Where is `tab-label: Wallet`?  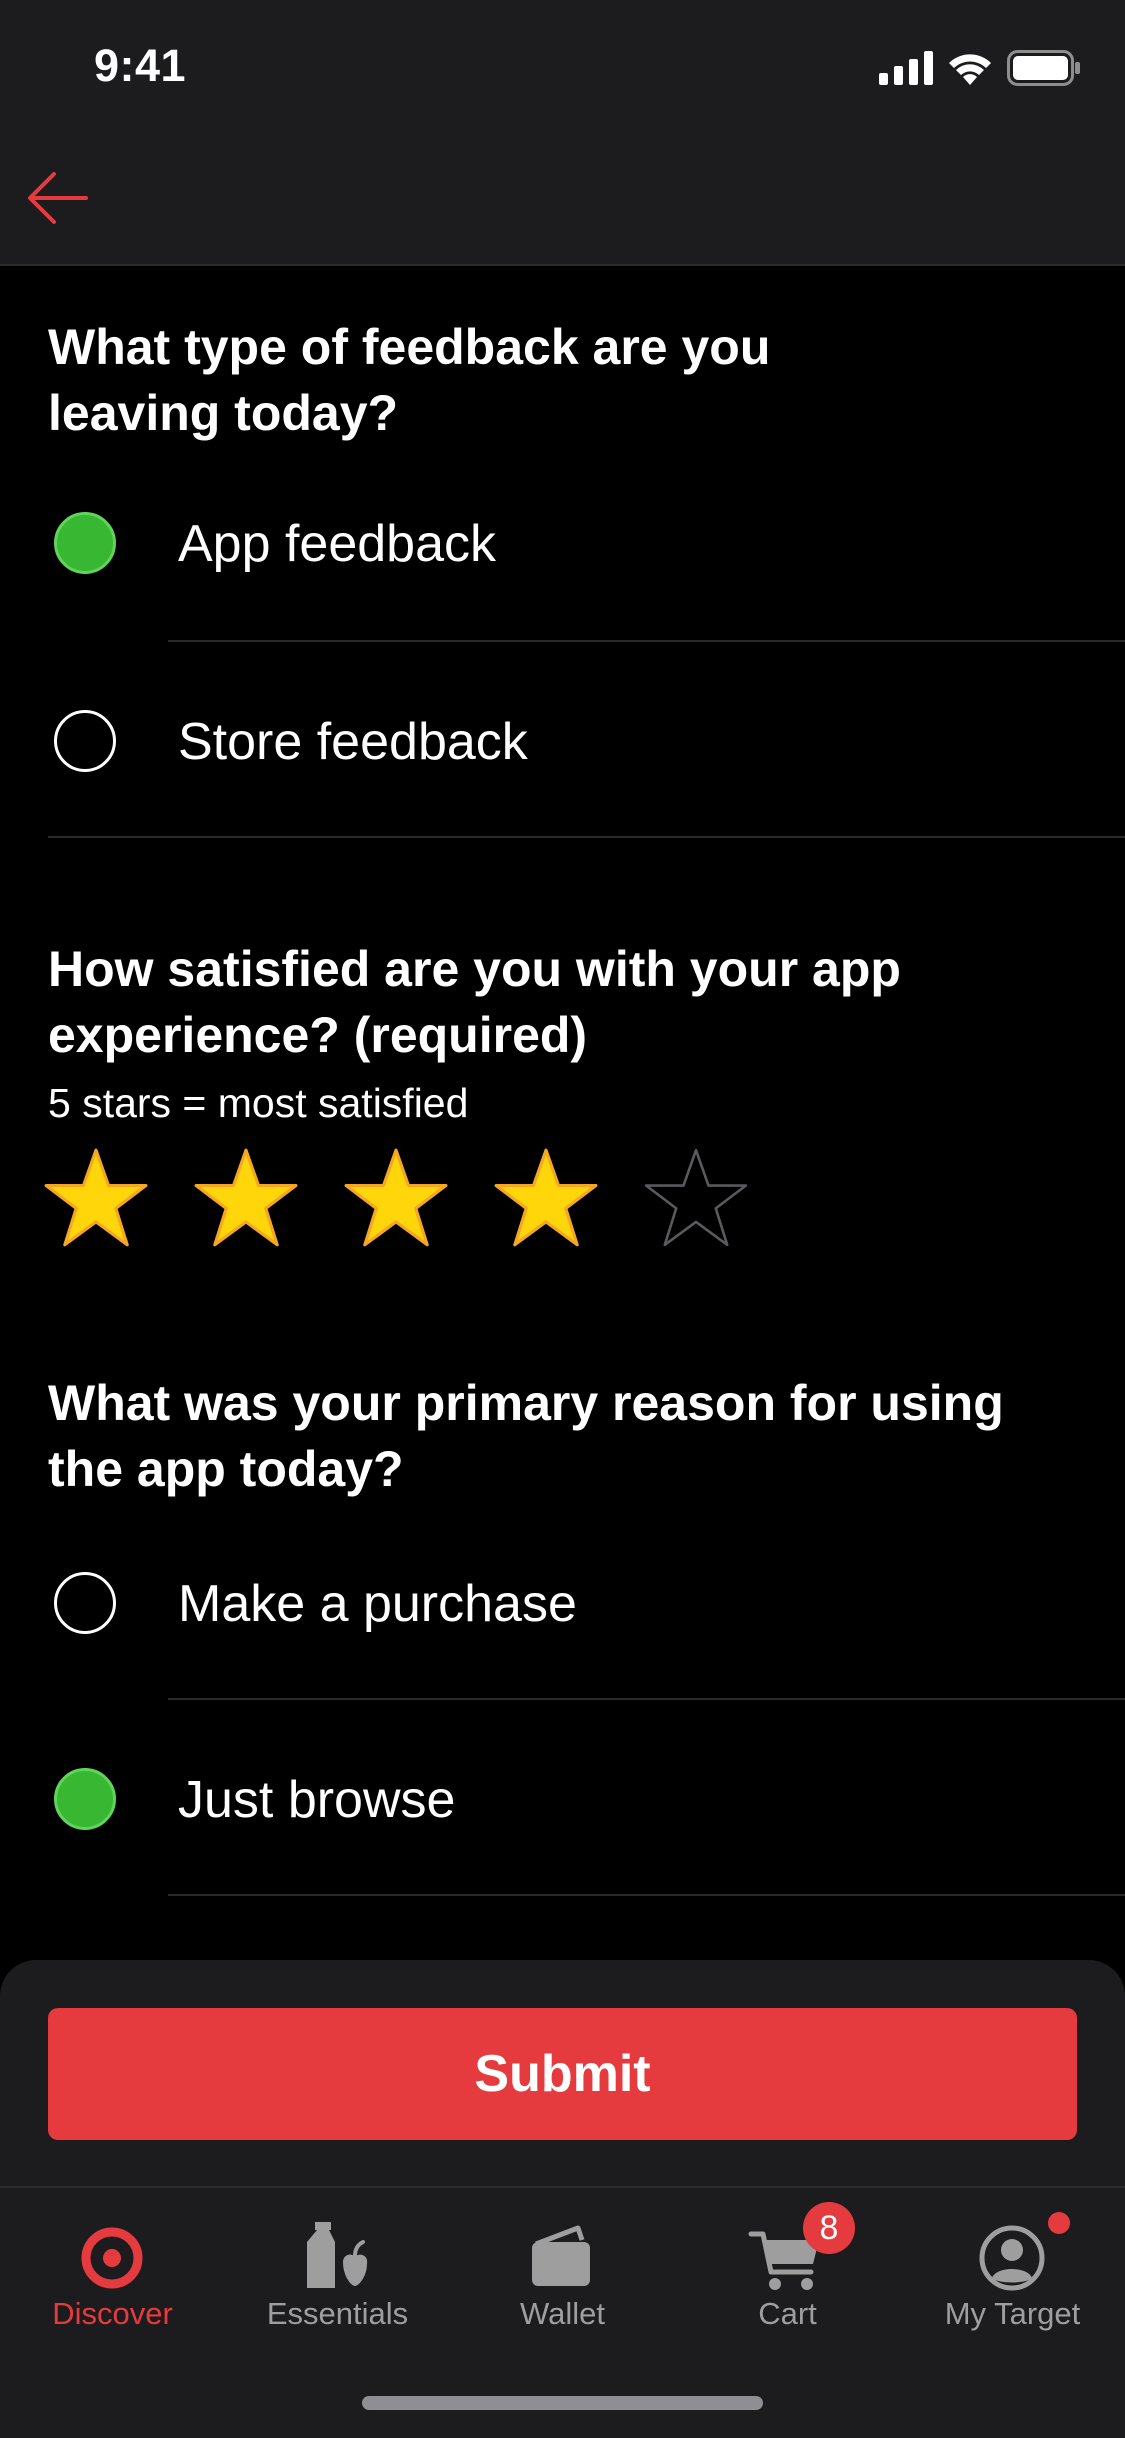 tab-label: Wallet is located at coordinates (562, 2313).